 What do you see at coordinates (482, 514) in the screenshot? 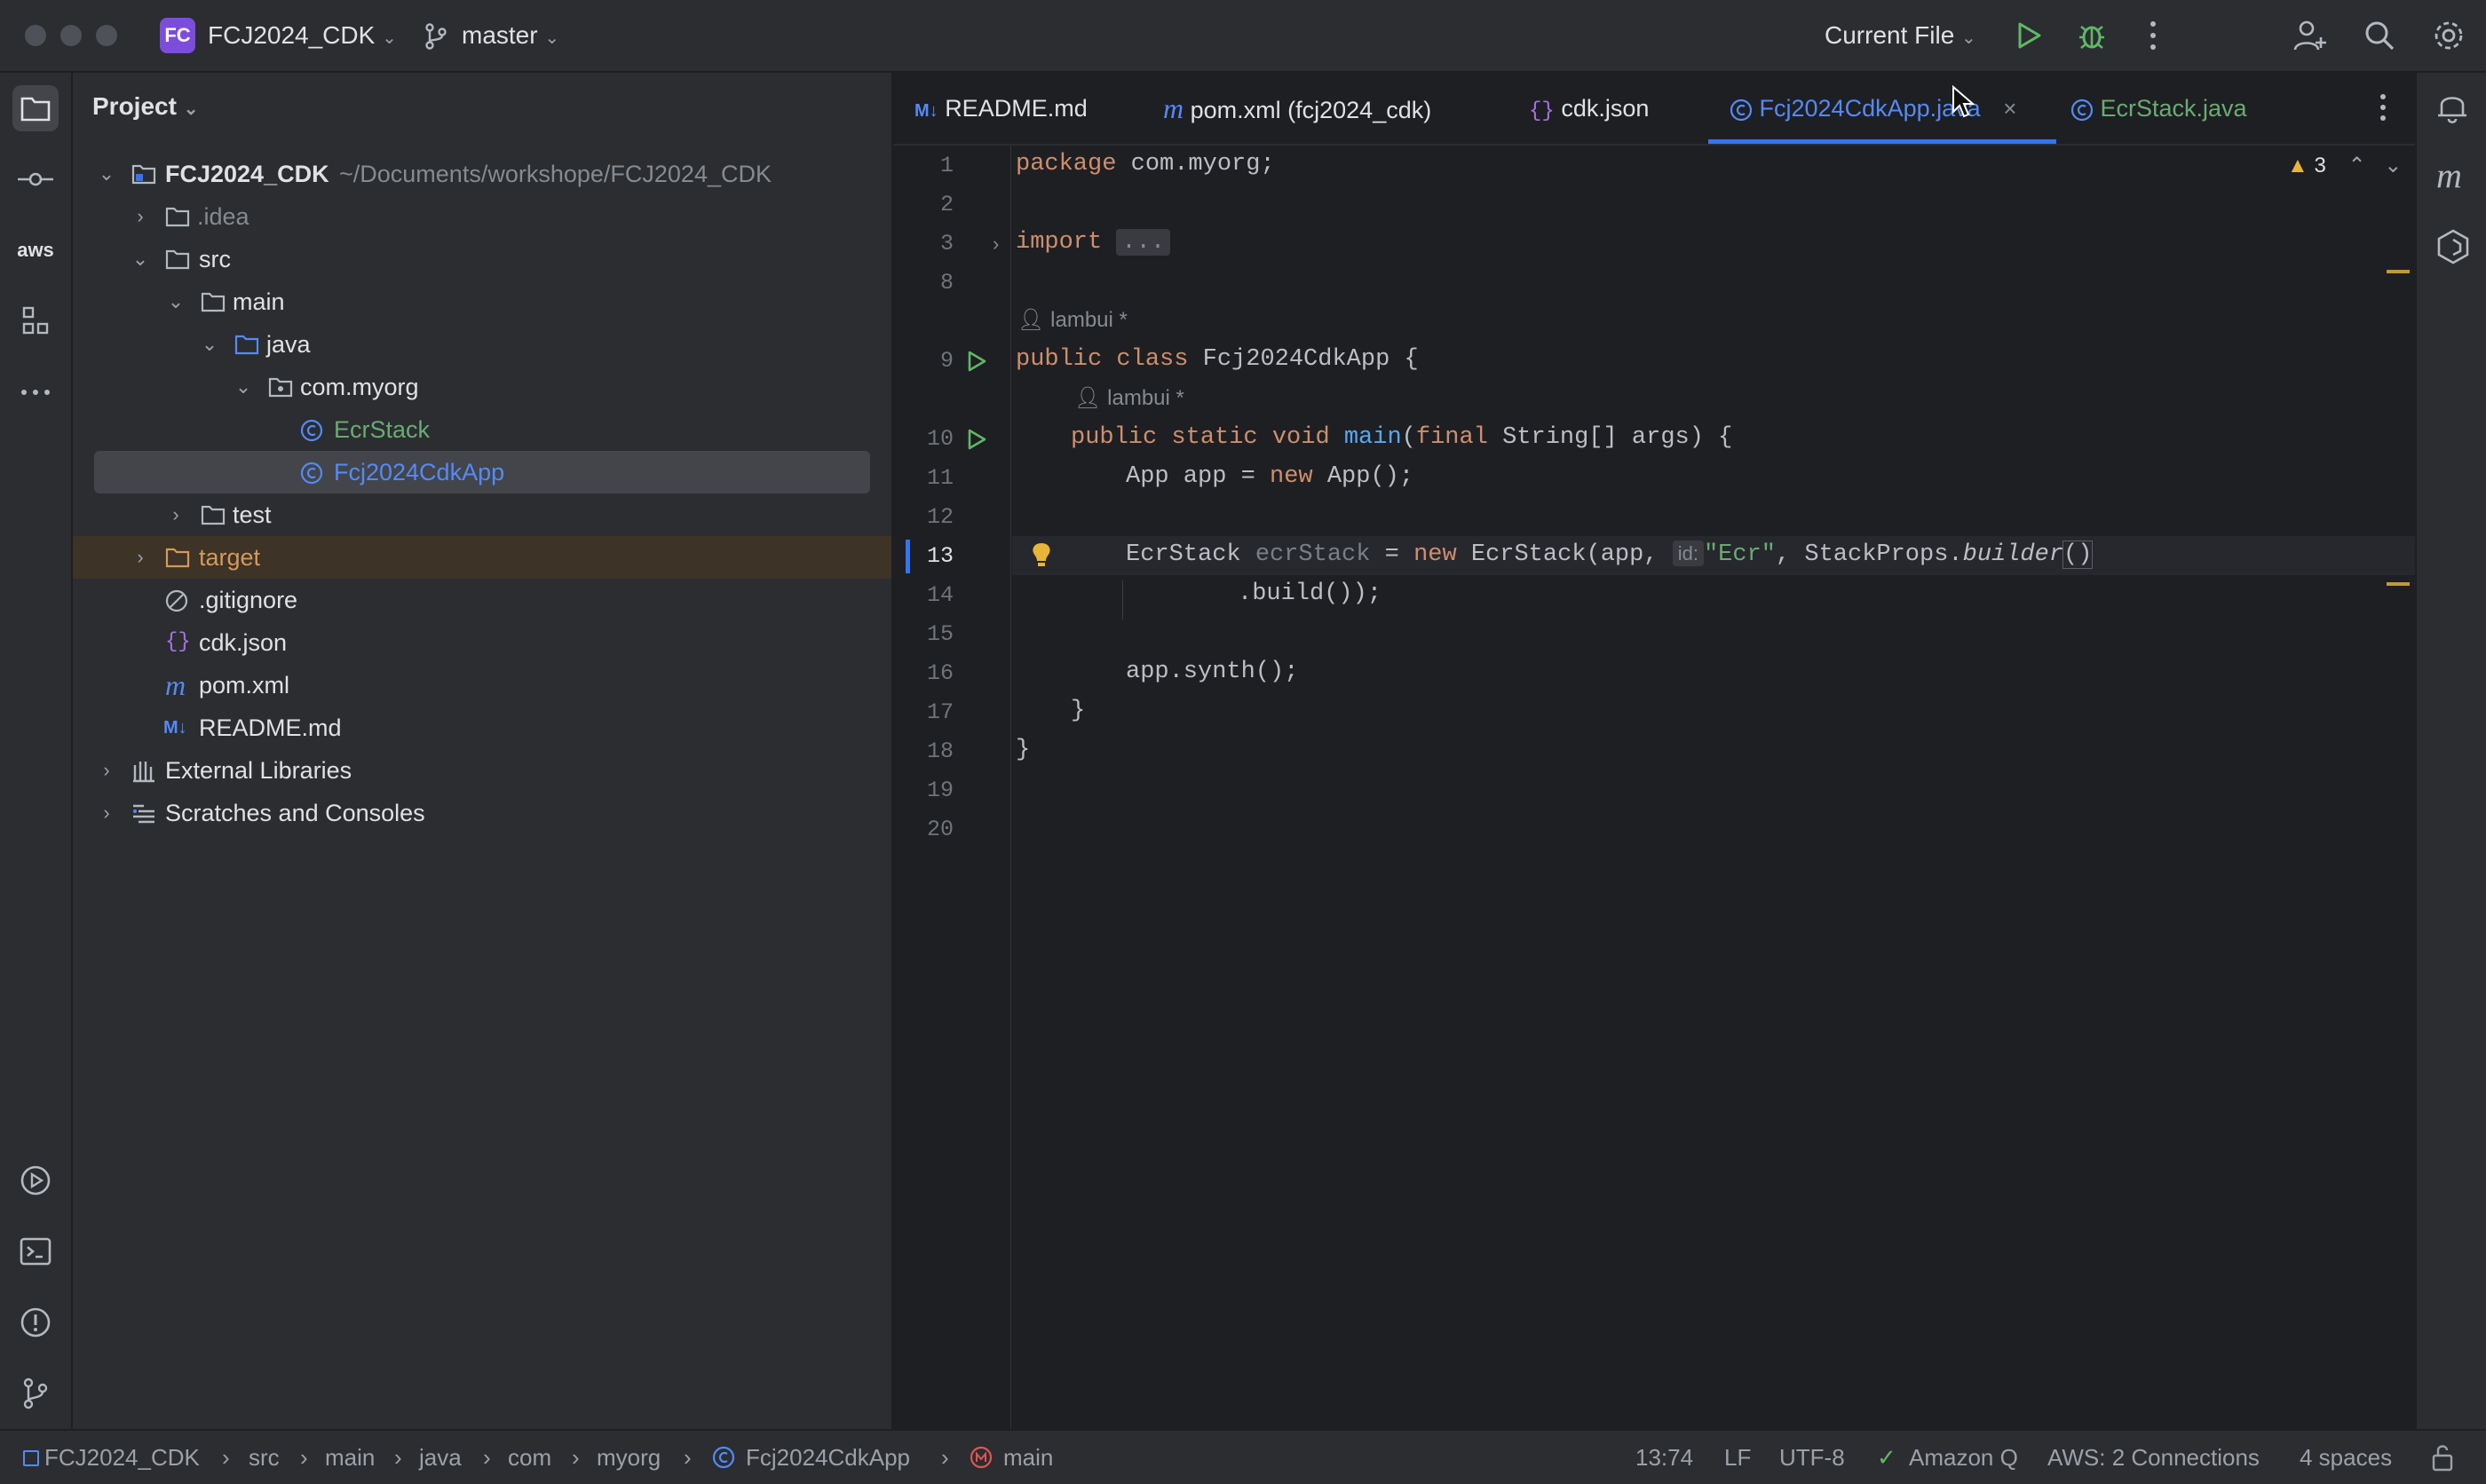
I see `tree-item-test: › test` at bounding box center [482, 514].